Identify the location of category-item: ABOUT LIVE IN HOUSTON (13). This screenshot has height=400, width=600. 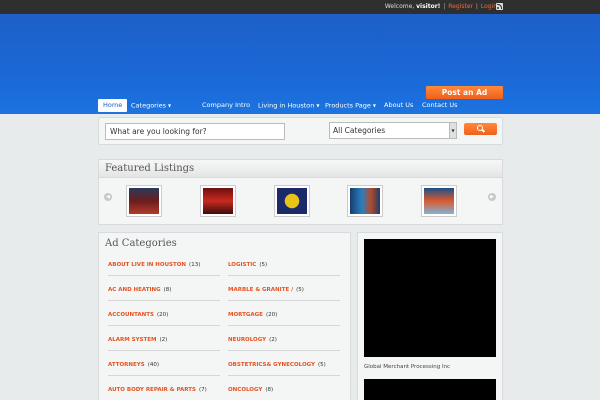
(164, 269).